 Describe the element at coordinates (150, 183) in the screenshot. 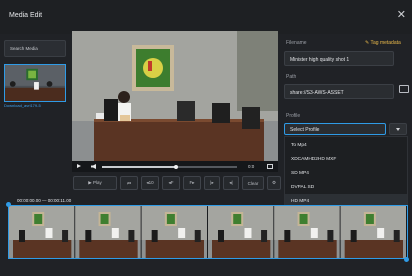

I see `back-10-button: ◂10` at that location.